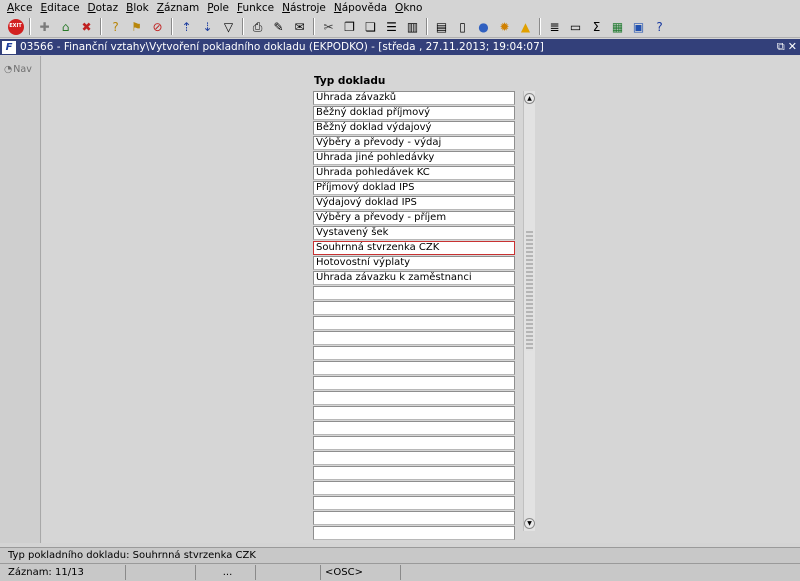 The width and height of the screenshot is (800, 581). Describe the element at coordinates (229, 27) in the screenshot. I see `filter-icon: ▽` at that location.